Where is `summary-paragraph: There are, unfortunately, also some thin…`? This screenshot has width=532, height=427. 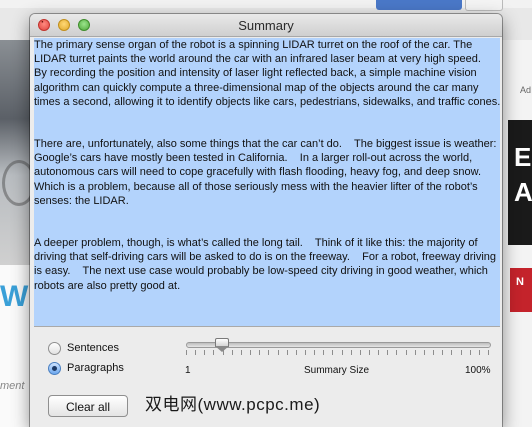
summary-paragraph: There are, unfortunately, also some thin… is located at coordinates (267, 172).